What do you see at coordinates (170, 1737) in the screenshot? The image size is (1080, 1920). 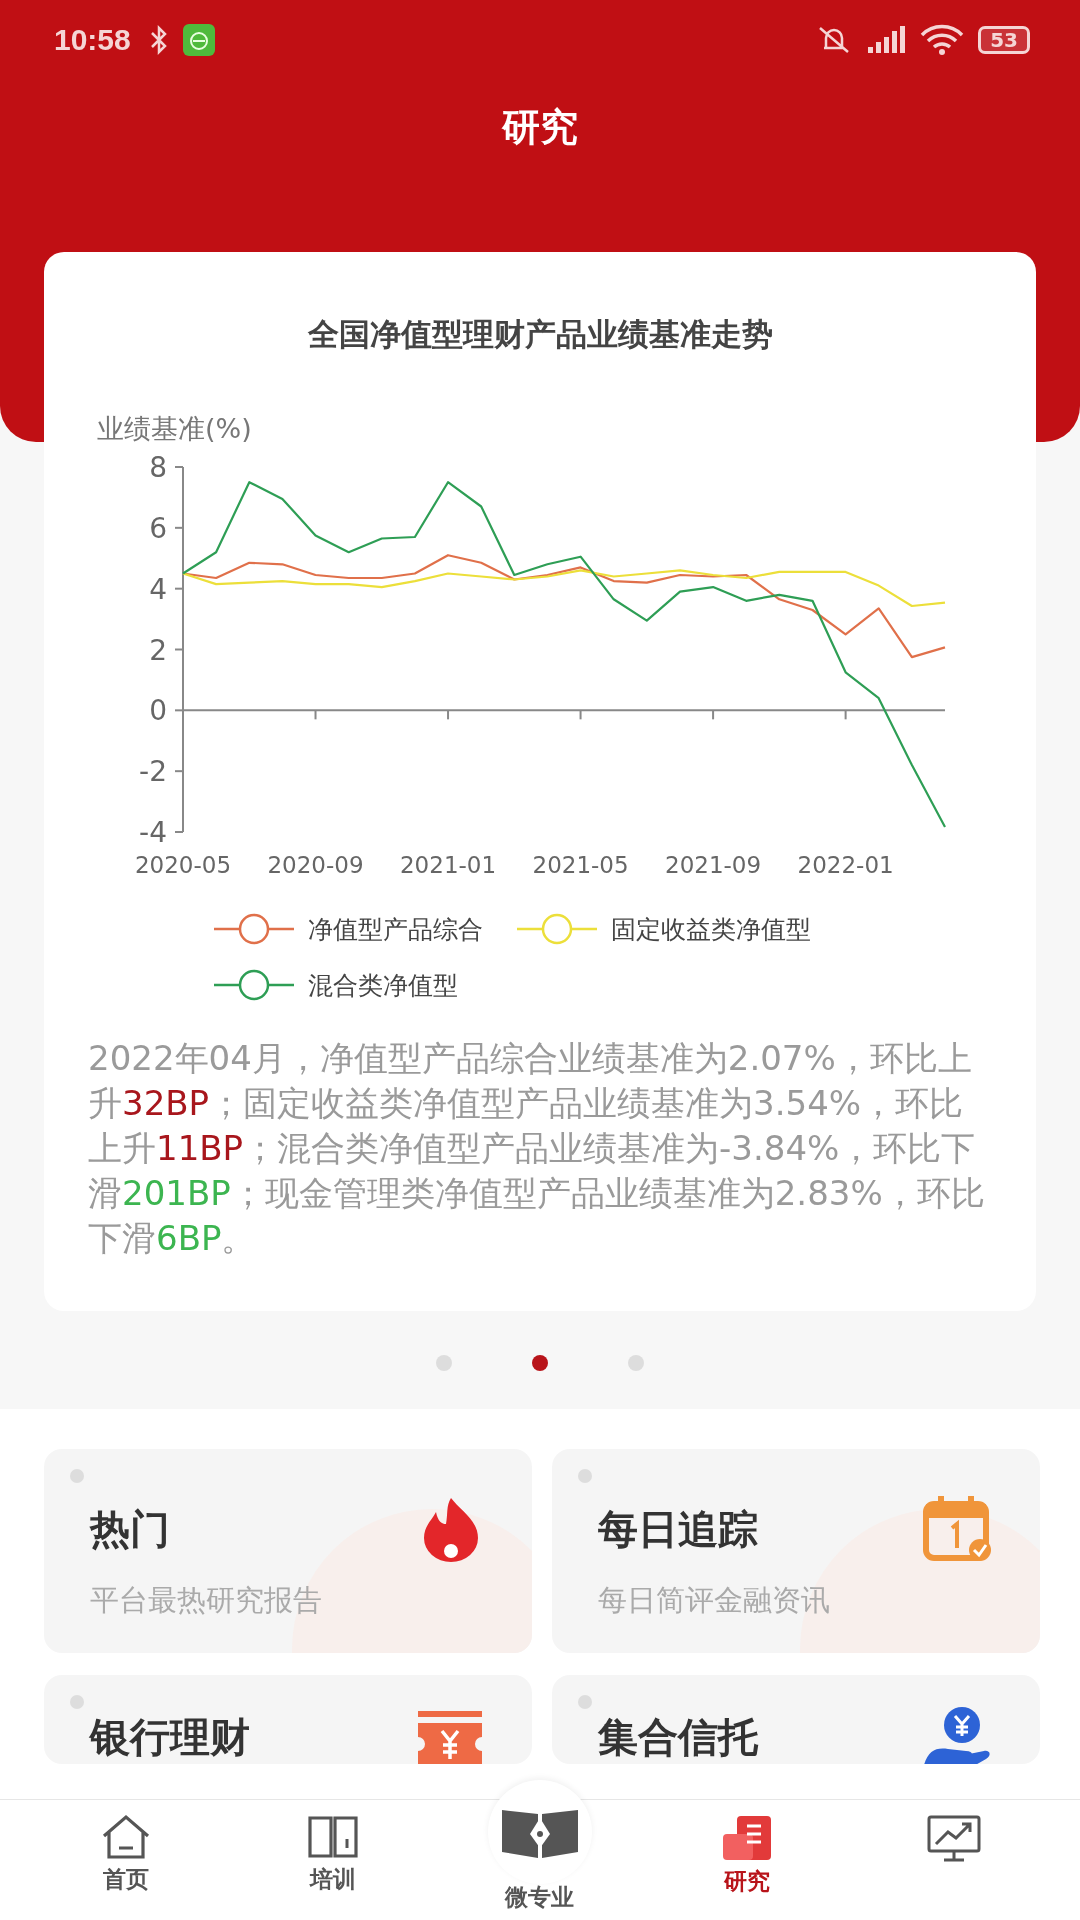 I see `tile-title: 银行理财` at bounding box center [170, 1737].